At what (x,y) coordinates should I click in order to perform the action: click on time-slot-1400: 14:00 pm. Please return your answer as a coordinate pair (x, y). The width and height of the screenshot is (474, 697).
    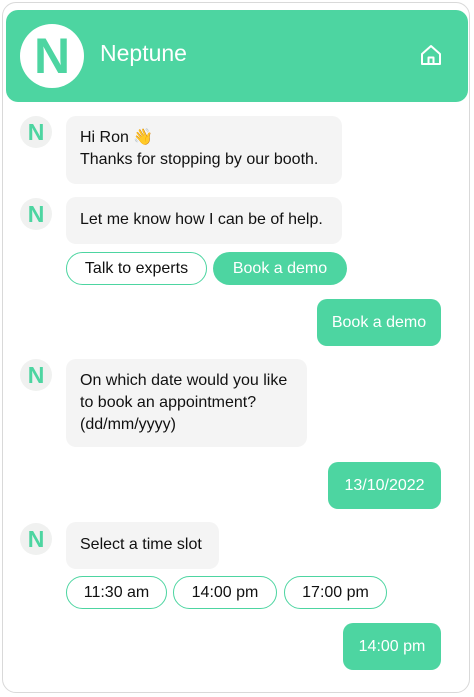
    Looking at the image, I should click on (225, 592).